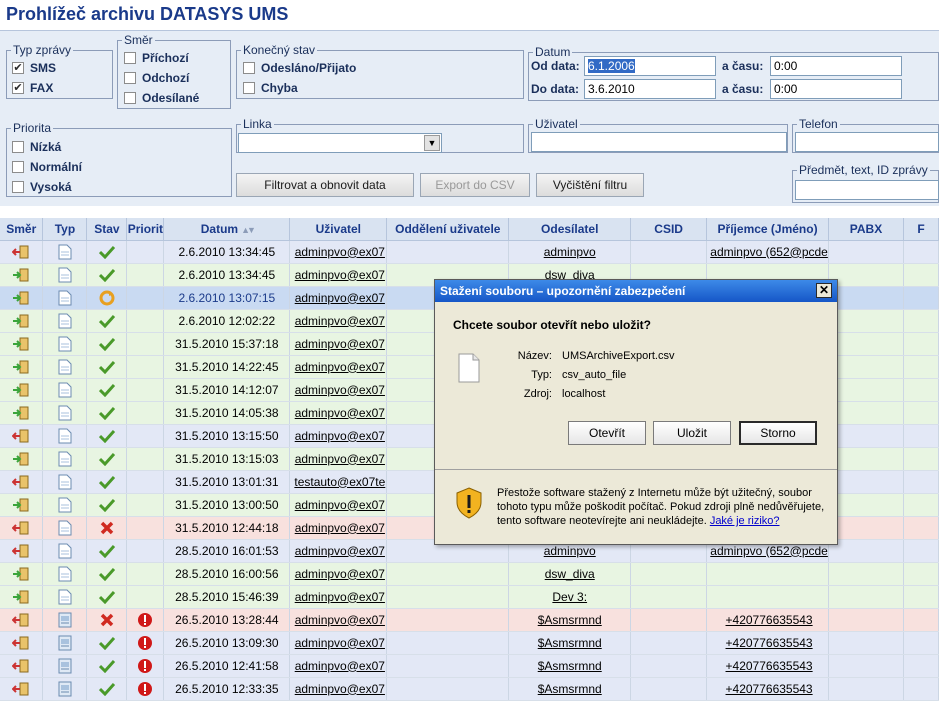 Image resolution: width=939 pixels, height=706 pixels. Describe the element at coordinates (107, 229) in the screenshot. I see `column-header: Stav` at that location.